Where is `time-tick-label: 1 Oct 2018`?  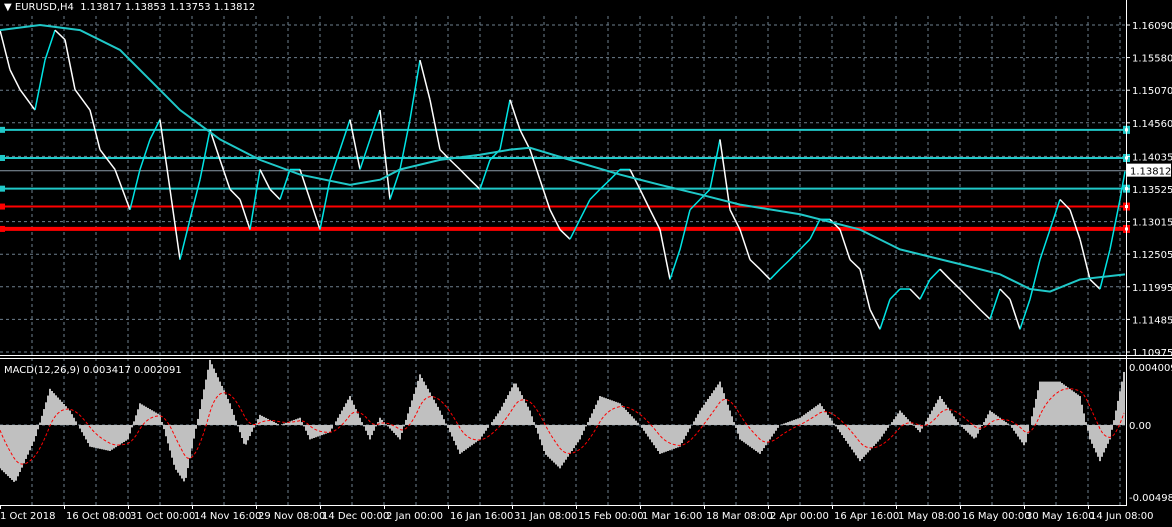 time-tick-label: 1 Oct 2018 is located at coordinates (27, 516).